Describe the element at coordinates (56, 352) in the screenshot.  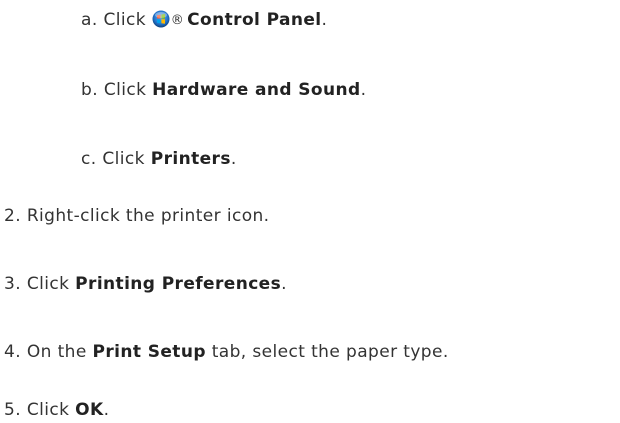
I see `step-text: On the` at that location.